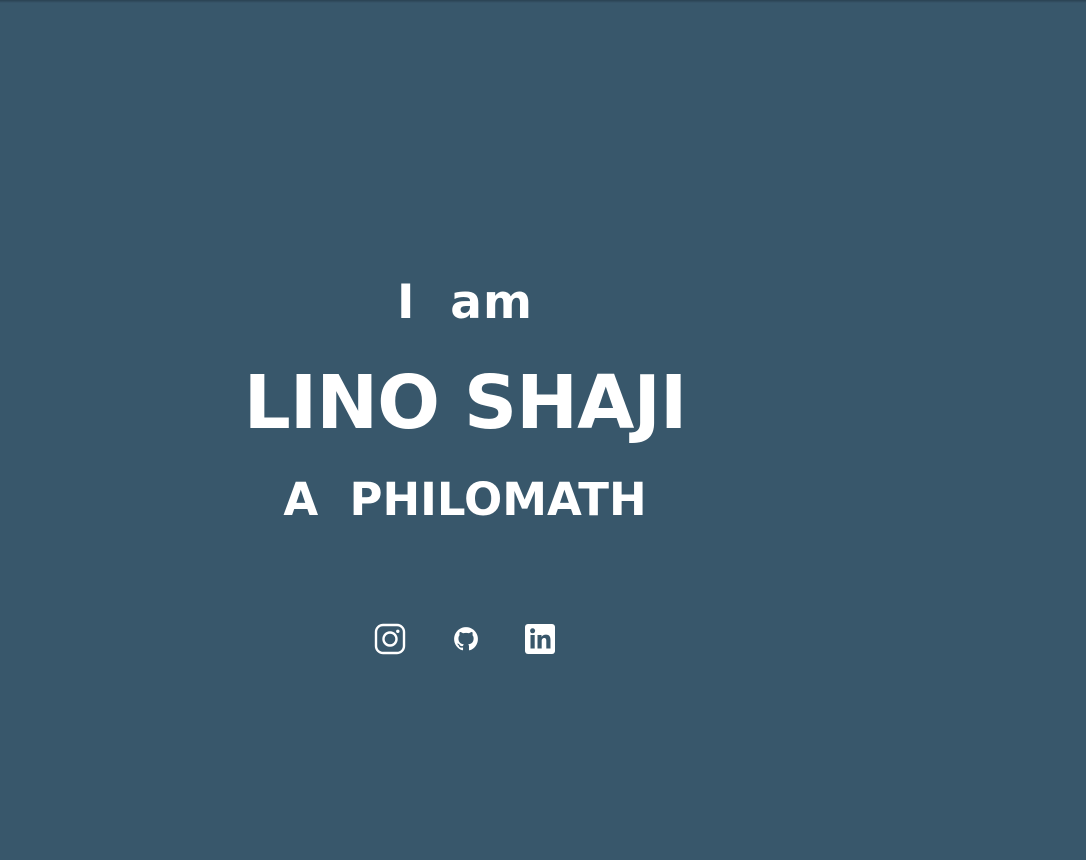 This screenshot has width=1086, height=860. I want to click on github-icon, so click(466, 639).